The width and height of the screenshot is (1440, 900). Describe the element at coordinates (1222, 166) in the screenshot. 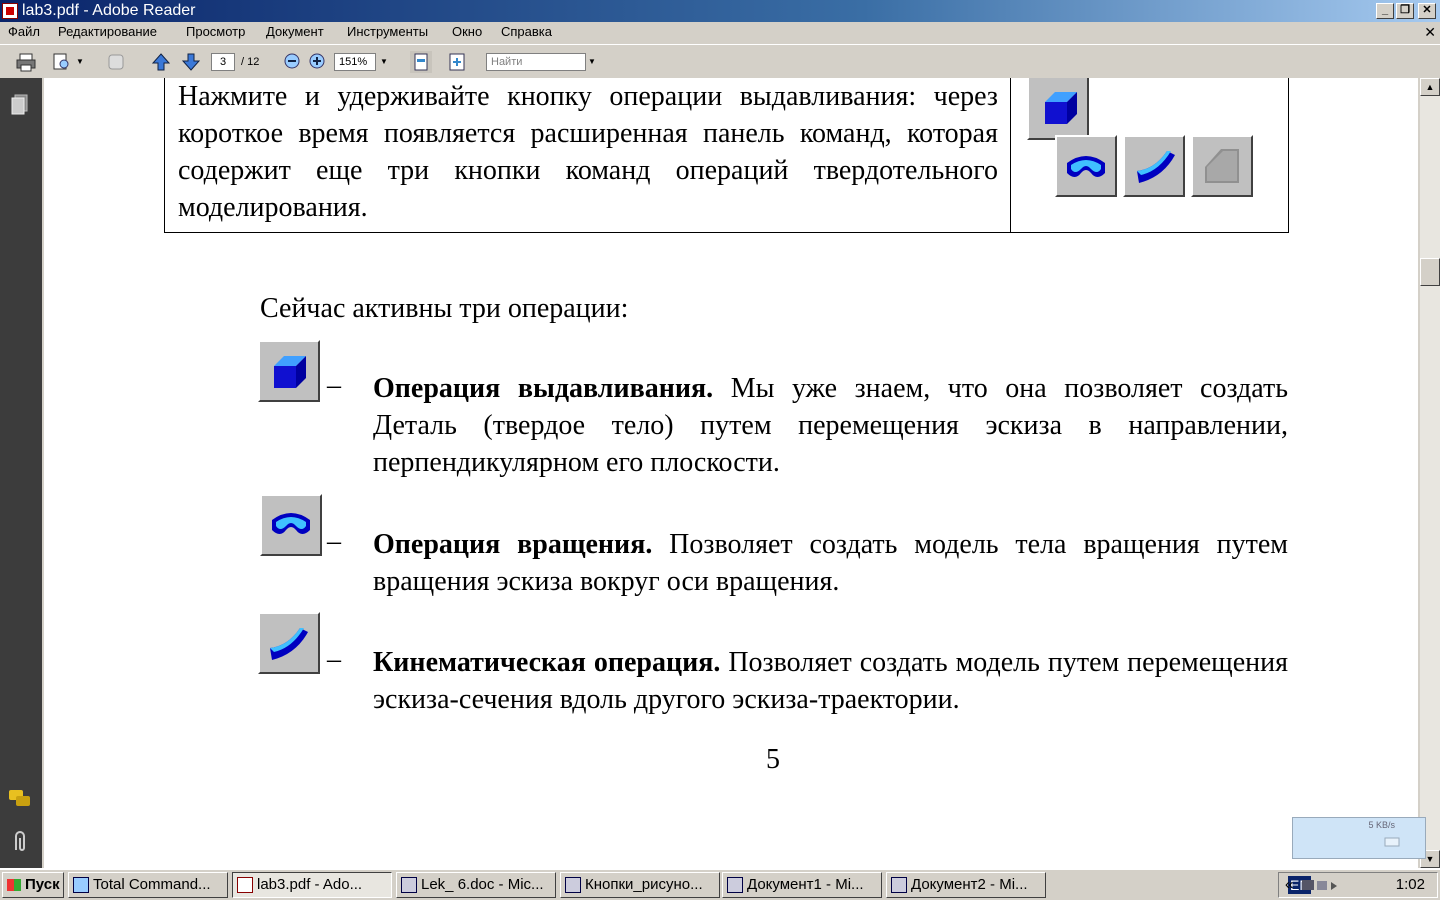

I see `loft-button-icon` at that location.